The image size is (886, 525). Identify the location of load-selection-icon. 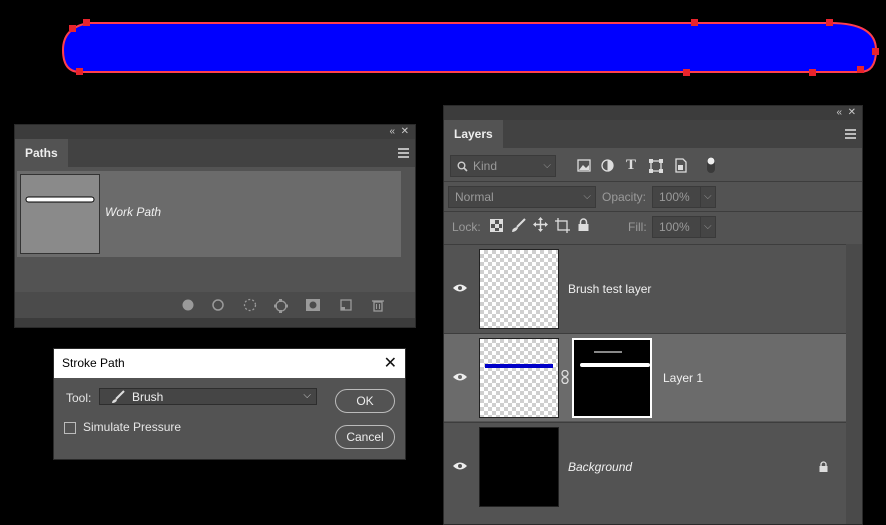
(250, 305).